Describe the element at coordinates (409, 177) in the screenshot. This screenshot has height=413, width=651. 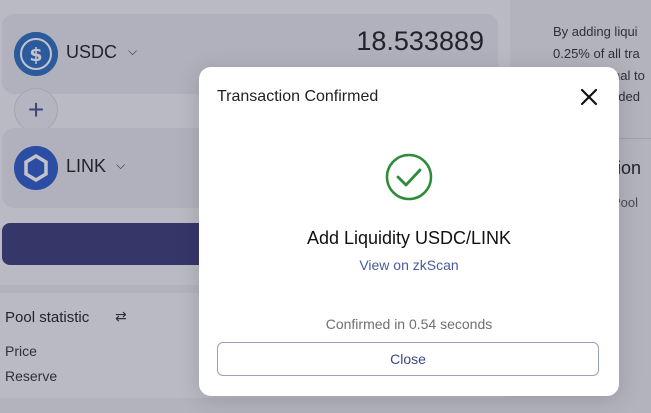
I see `check-circle-icon` at that location.